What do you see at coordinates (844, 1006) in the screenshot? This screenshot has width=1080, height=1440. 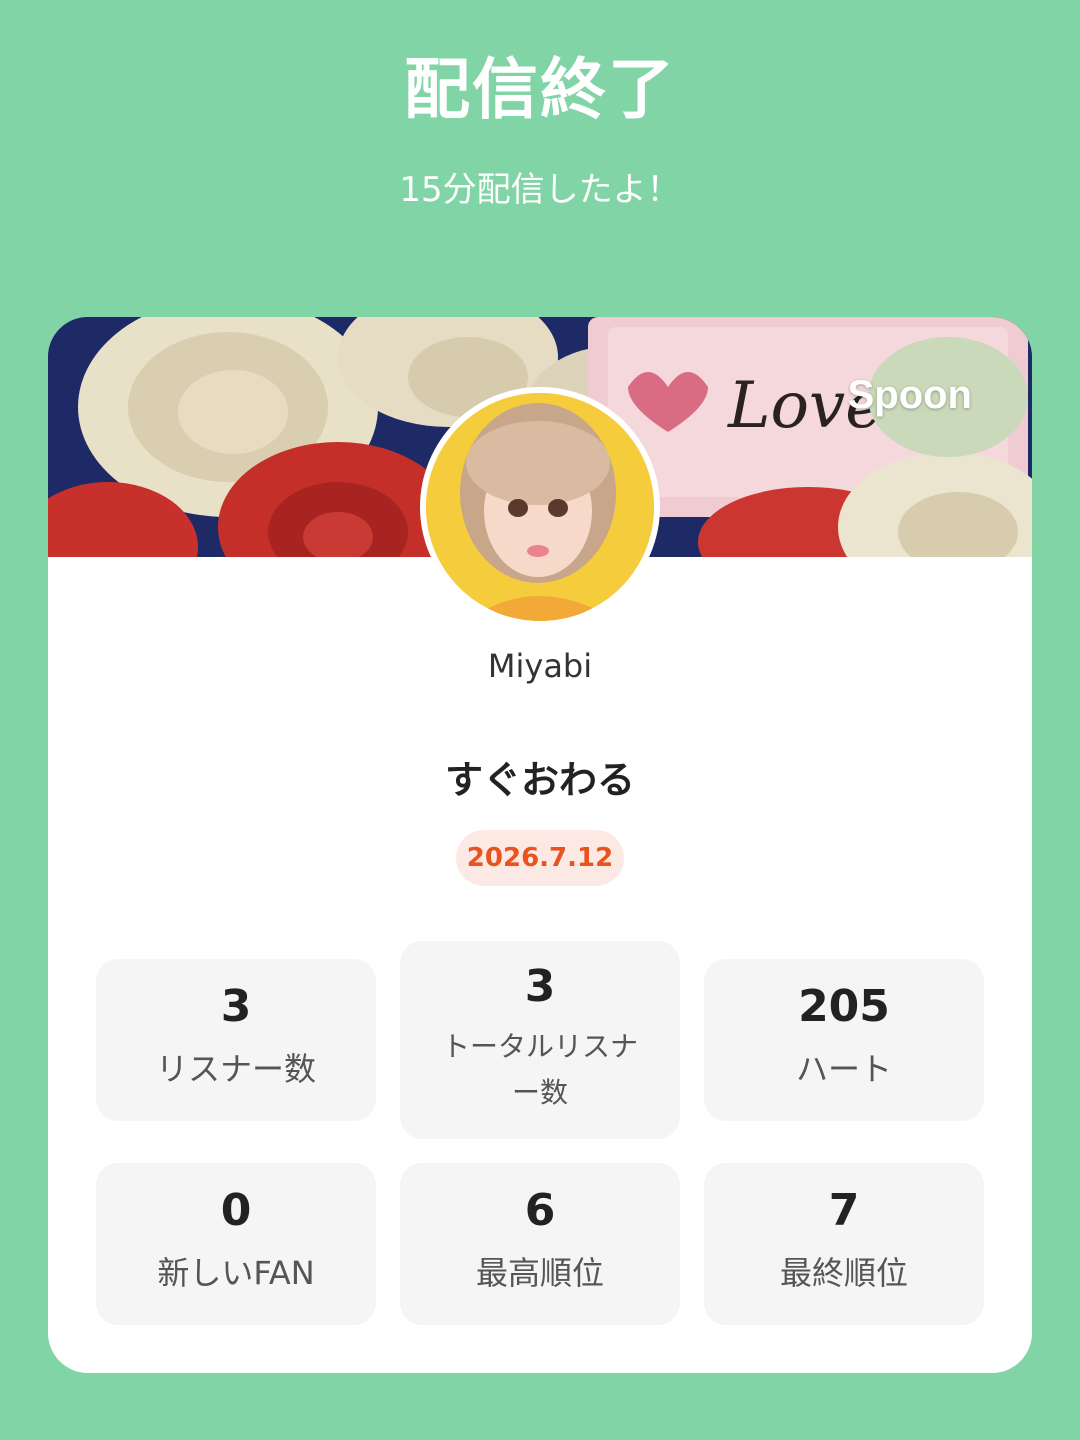 I see `stat-value: 205` at bounding box center [844, 1006].